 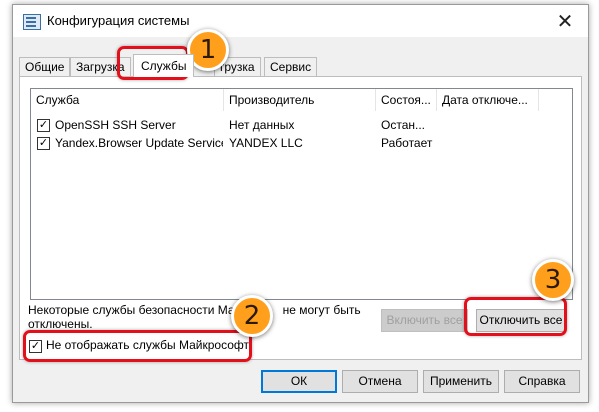 What do you see at coordinates (252, 316) in the screenshot?
I see `step-badge: 2` at bounding box center [252, 316].